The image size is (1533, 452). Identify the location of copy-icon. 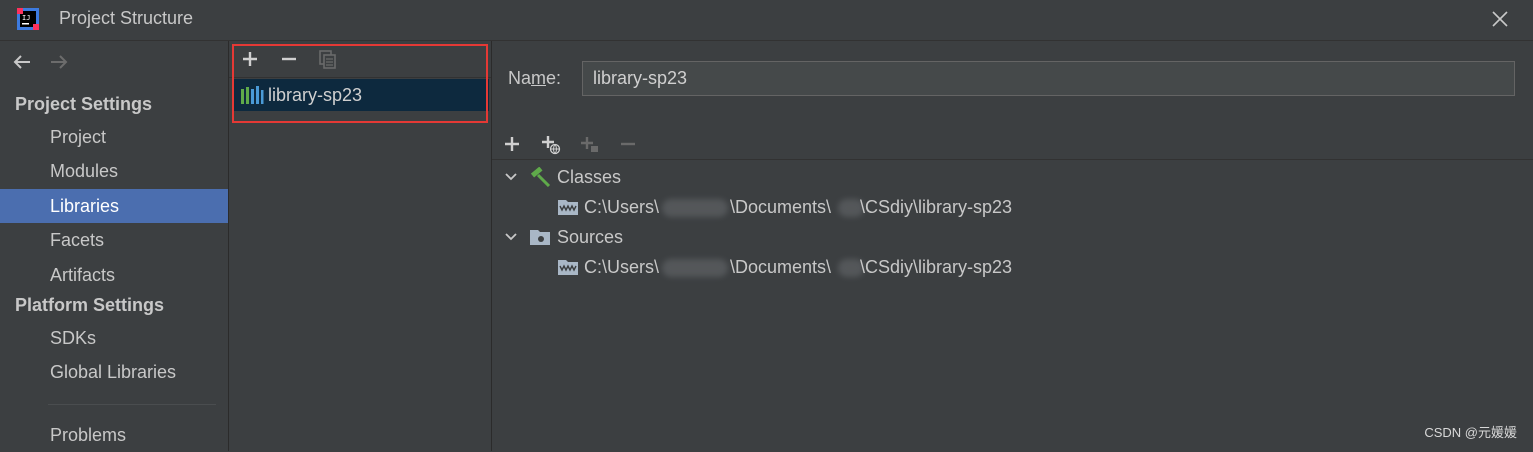
(328, 59).